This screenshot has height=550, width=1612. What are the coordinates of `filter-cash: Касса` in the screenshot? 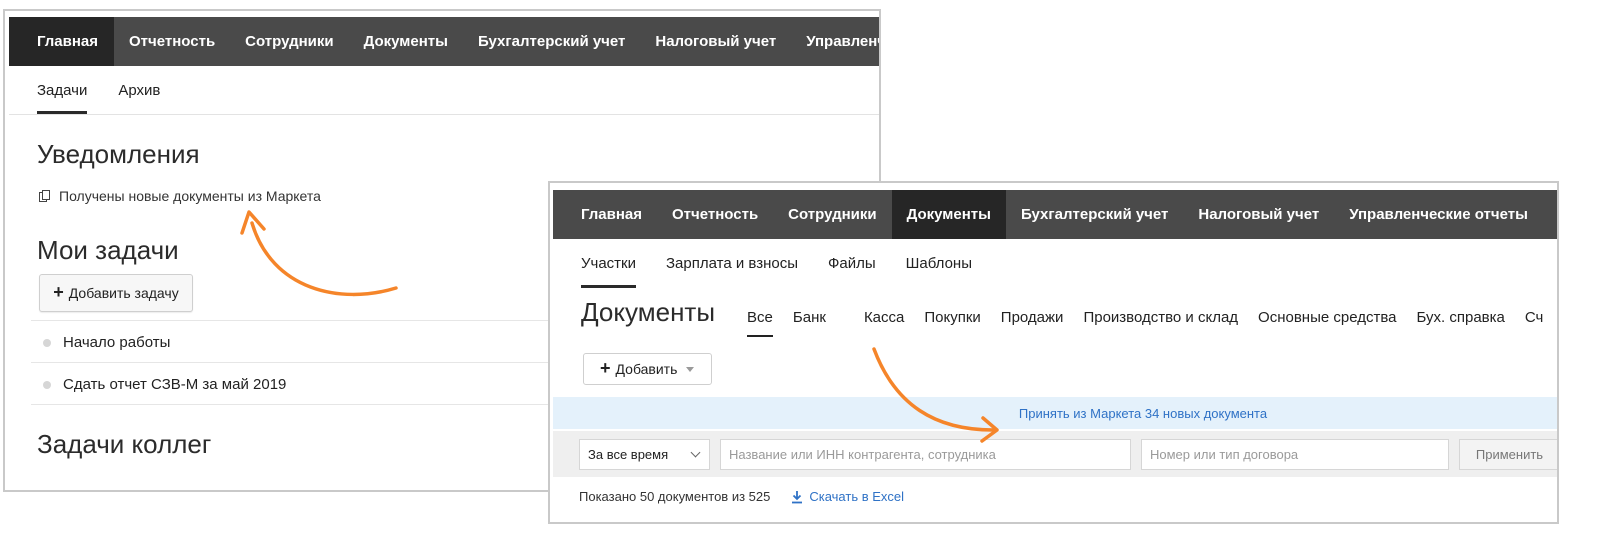 It's located at (884, 318).